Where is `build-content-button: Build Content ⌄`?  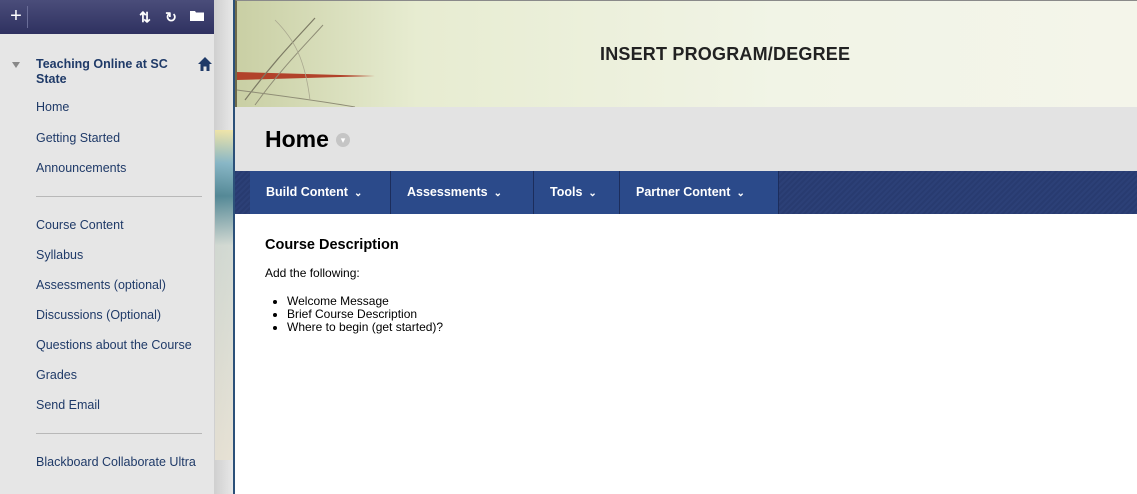 build-content-button: Build Content ⌄ is located at coordinates (320, 192).